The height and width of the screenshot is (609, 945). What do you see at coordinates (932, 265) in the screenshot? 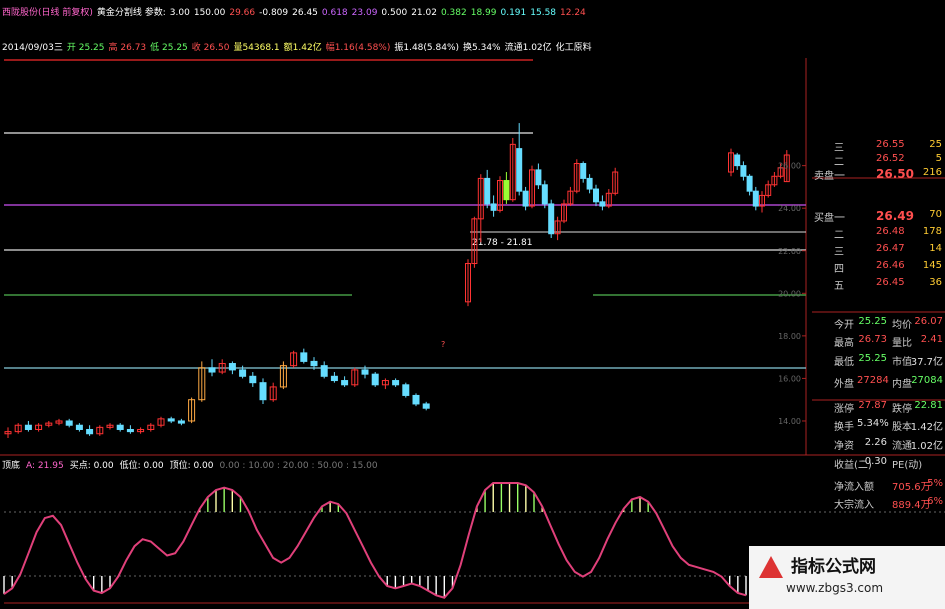
I see `order-book-cell: 145` at bounding box center [932, 265].